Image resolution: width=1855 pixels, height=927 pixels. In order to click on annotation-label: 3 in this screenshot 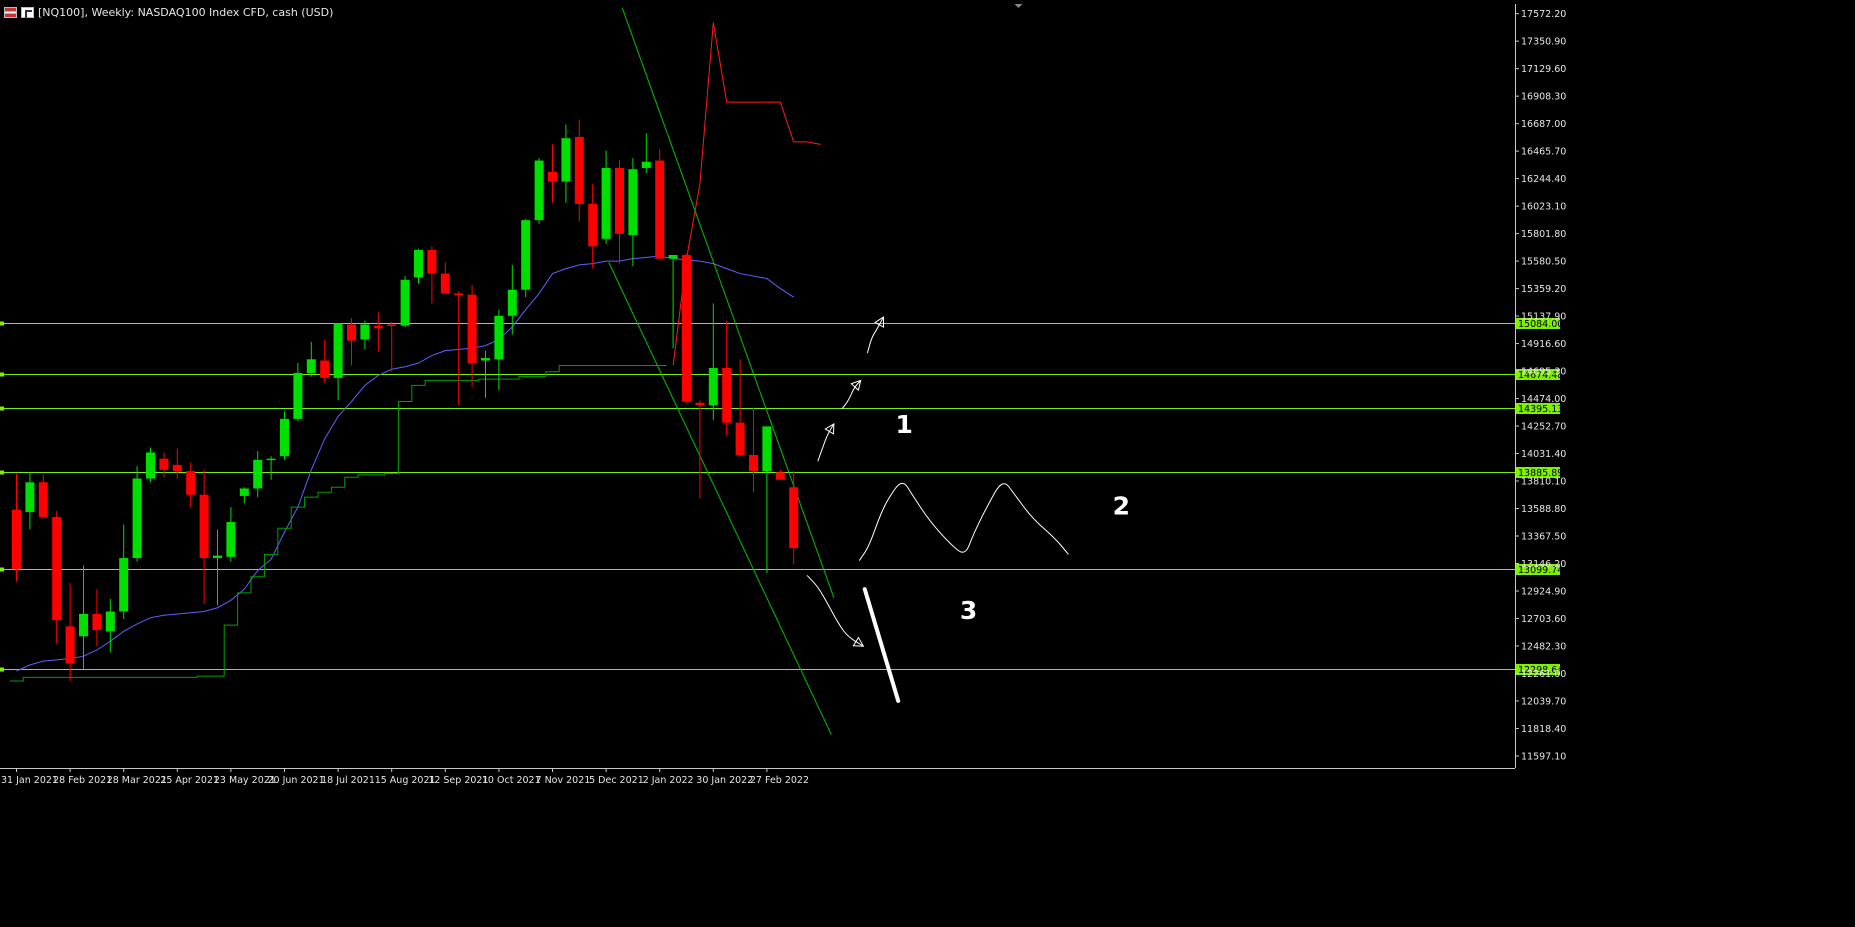, I will do `click(968, 610)`.